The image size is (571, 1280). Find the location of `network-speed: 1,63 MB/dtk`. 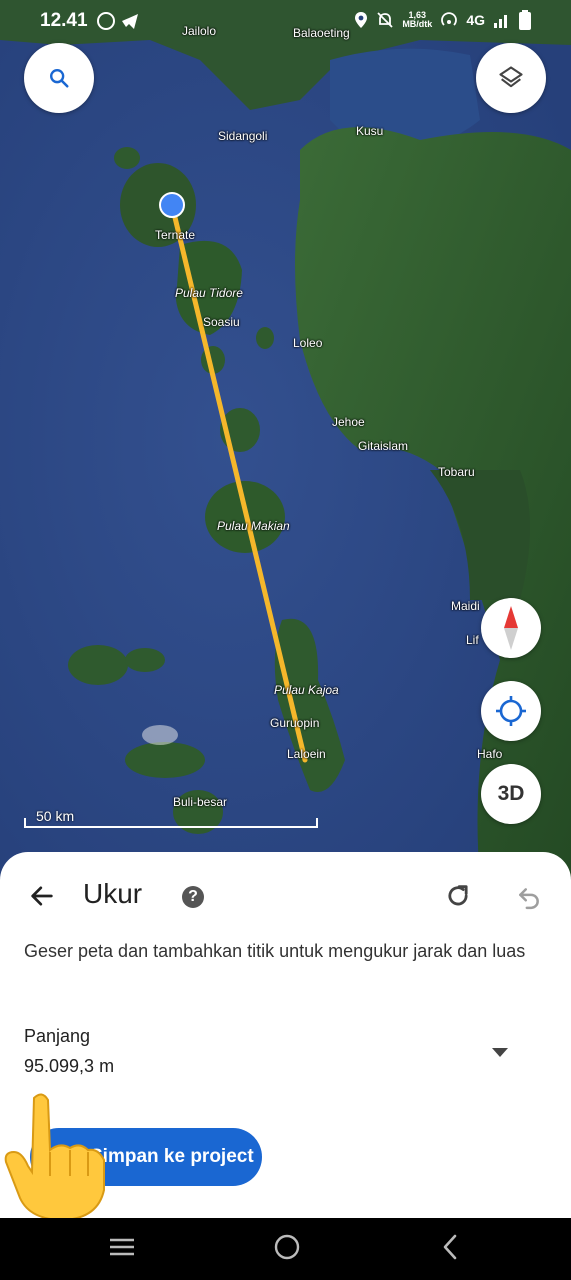

network-speed: 1,63 MB/dtk is located at coordinates (417, 19).